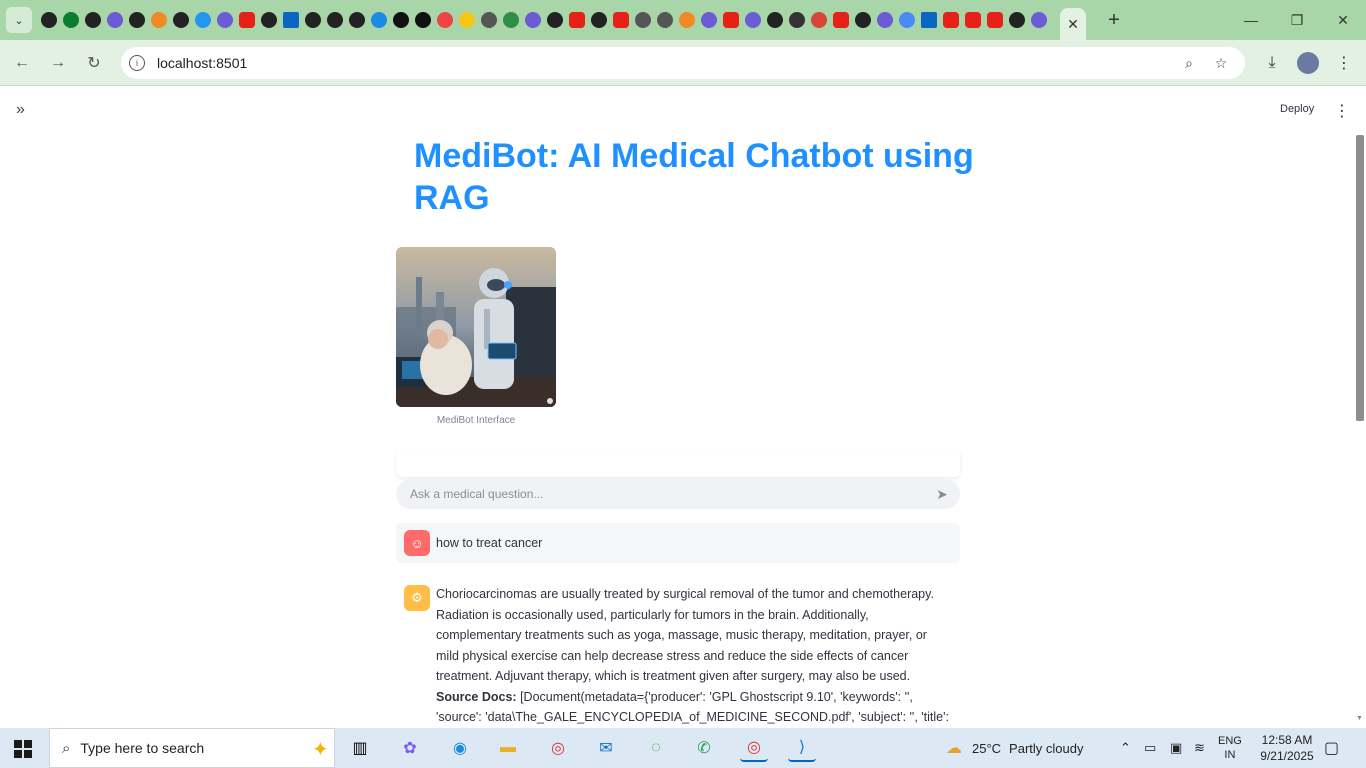 This screenshot has height=768, width=1366. What do you see at coordinates (159, 20) in the screenshot?
I see `tab-favicon-box-icon` at bounding box center [159, 20].